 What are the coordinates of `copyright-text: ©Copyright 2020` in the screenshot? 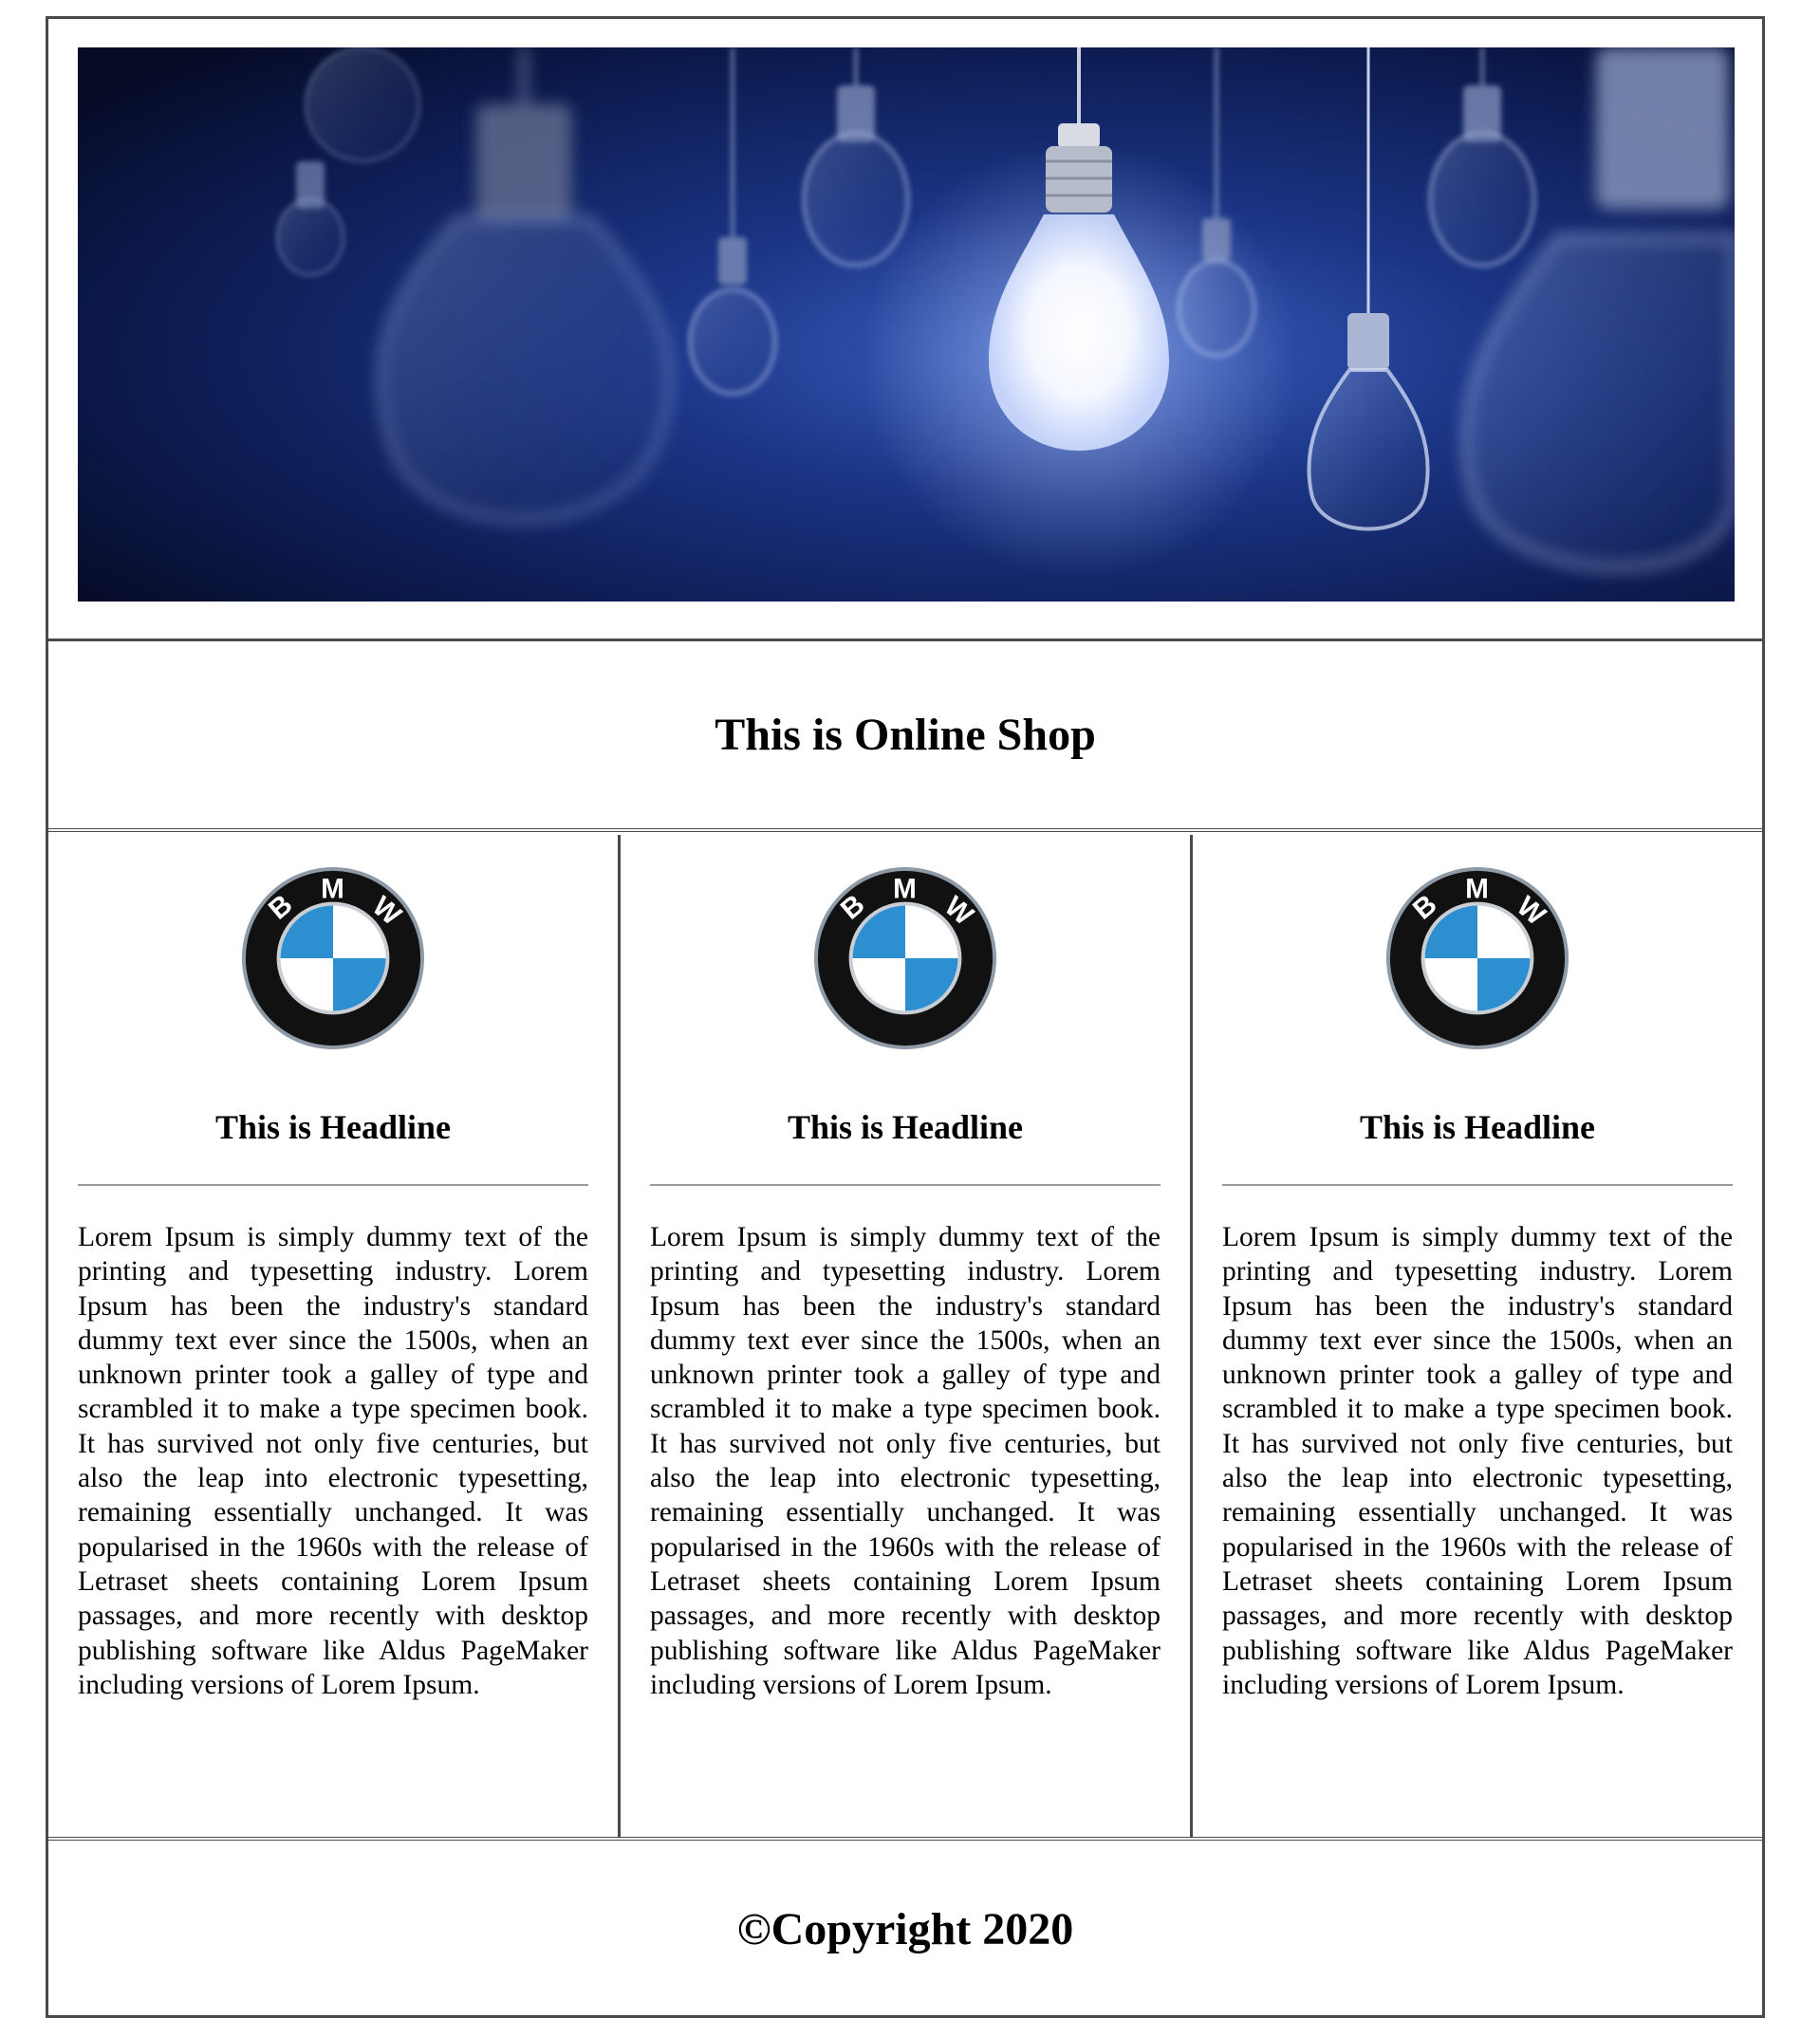 It's located at (905, 1929).